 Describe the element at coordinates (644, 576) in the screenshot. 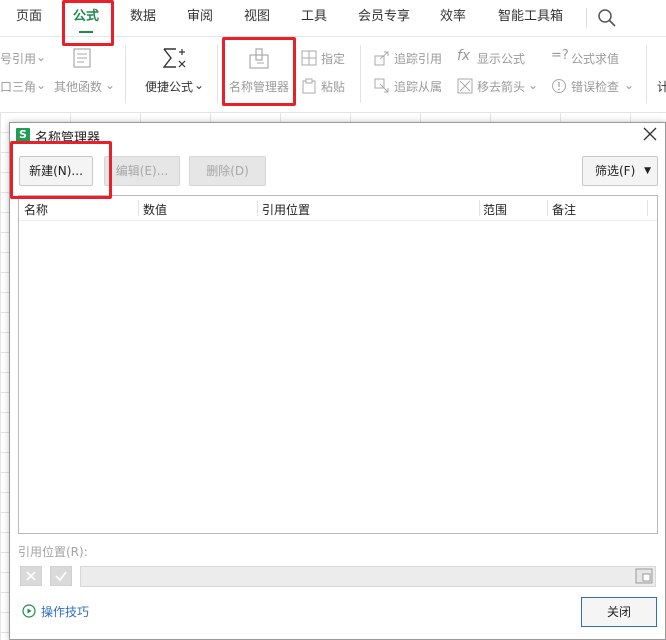

I see `range-select-icon` at that location.